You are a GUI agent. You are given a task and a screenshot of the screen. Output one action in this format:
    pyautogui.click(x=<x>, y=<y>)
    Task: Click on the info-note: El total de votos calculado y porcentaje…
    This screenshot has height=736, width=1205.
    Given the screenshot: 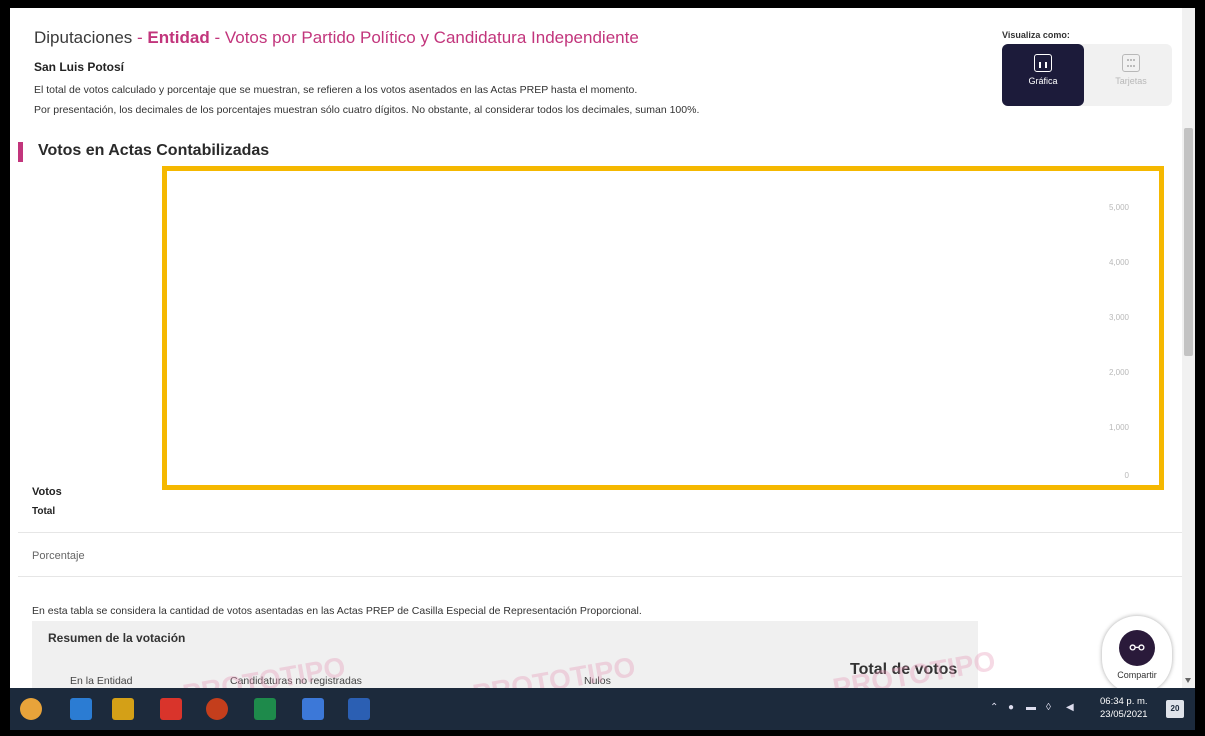 What is the action you would take?
    pyautogui.click(x=336, y=90)
    